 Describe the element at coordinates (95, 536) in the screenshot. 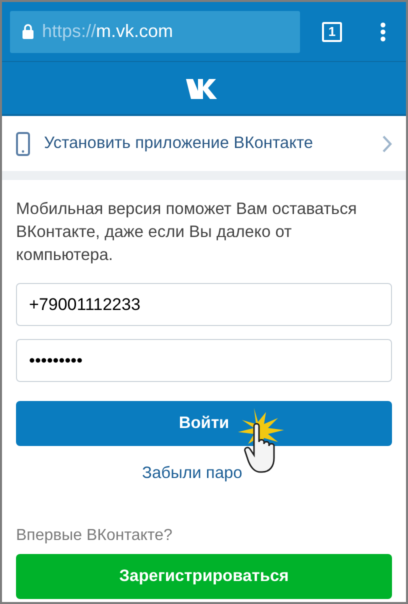

I see `signup-prompt: Впервые ВКонтакте?` at that location.